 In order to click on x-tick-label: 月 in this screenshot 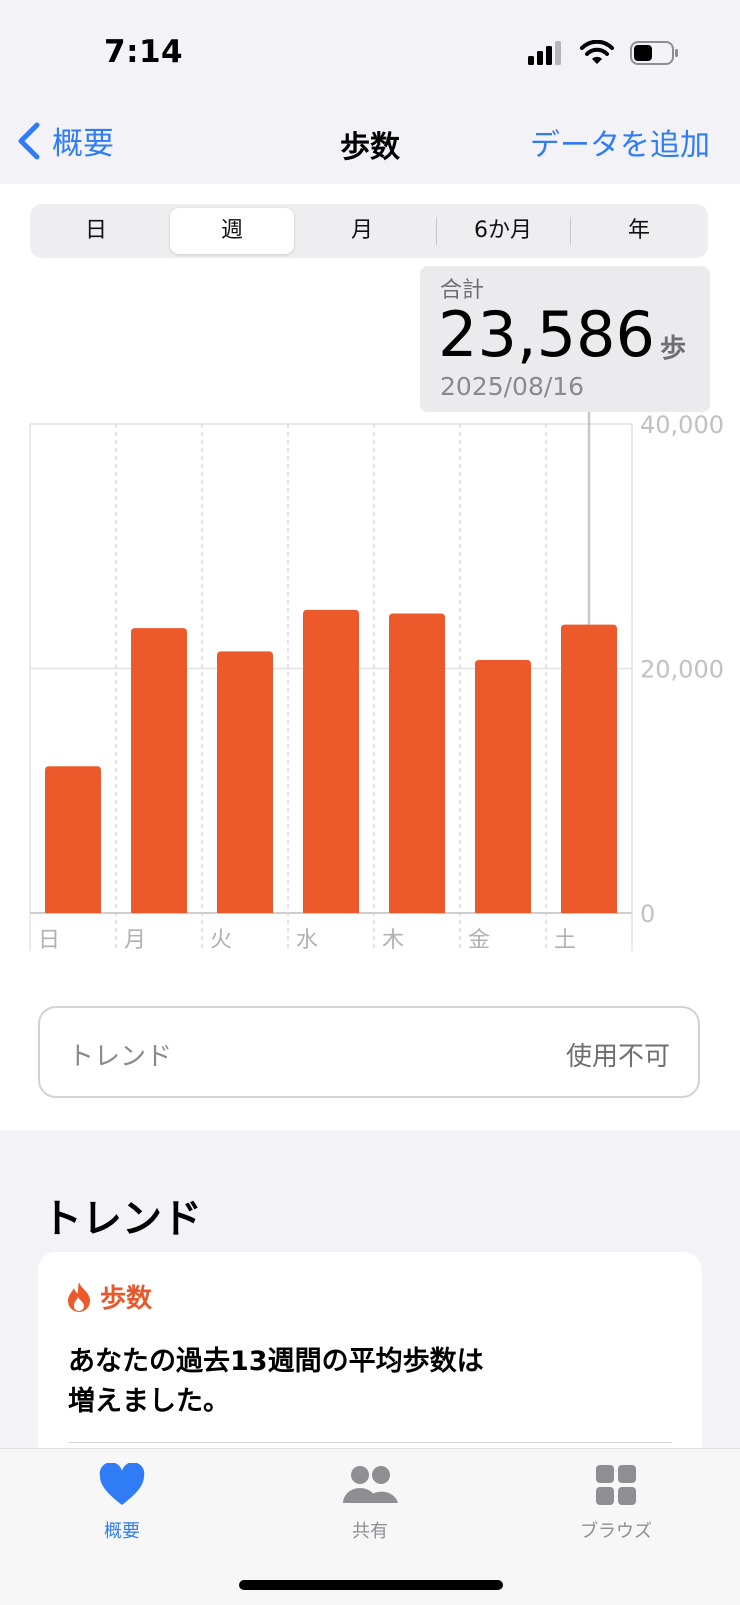, I will do `click(135, 940)`.